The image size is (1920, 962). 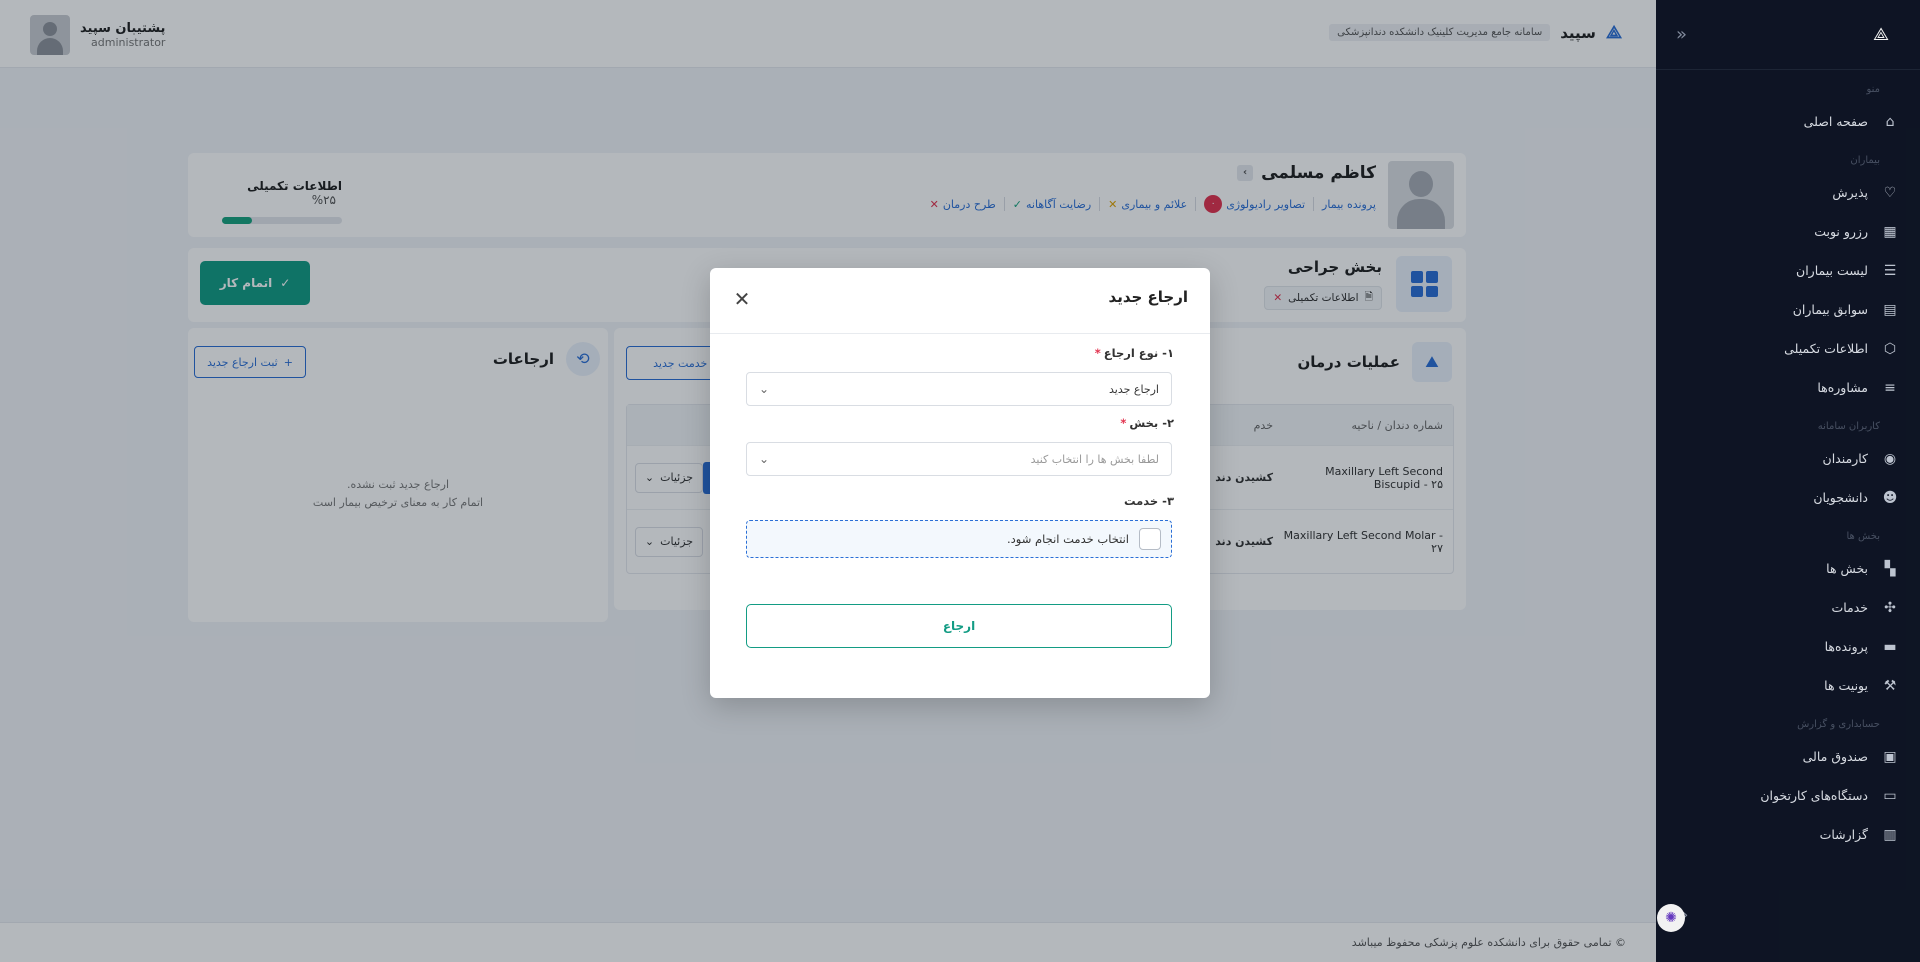 I want to click on select-placeholder: لطفا بخش ها را انتخاب کنید, so click(x=1094, y=459).